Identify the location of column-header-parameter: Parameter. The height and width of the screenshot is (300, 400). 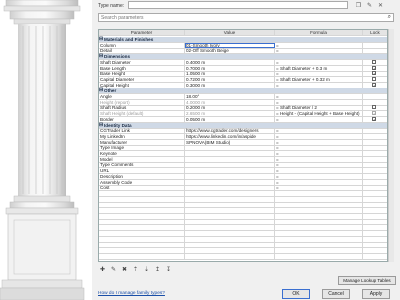
(142, 32).